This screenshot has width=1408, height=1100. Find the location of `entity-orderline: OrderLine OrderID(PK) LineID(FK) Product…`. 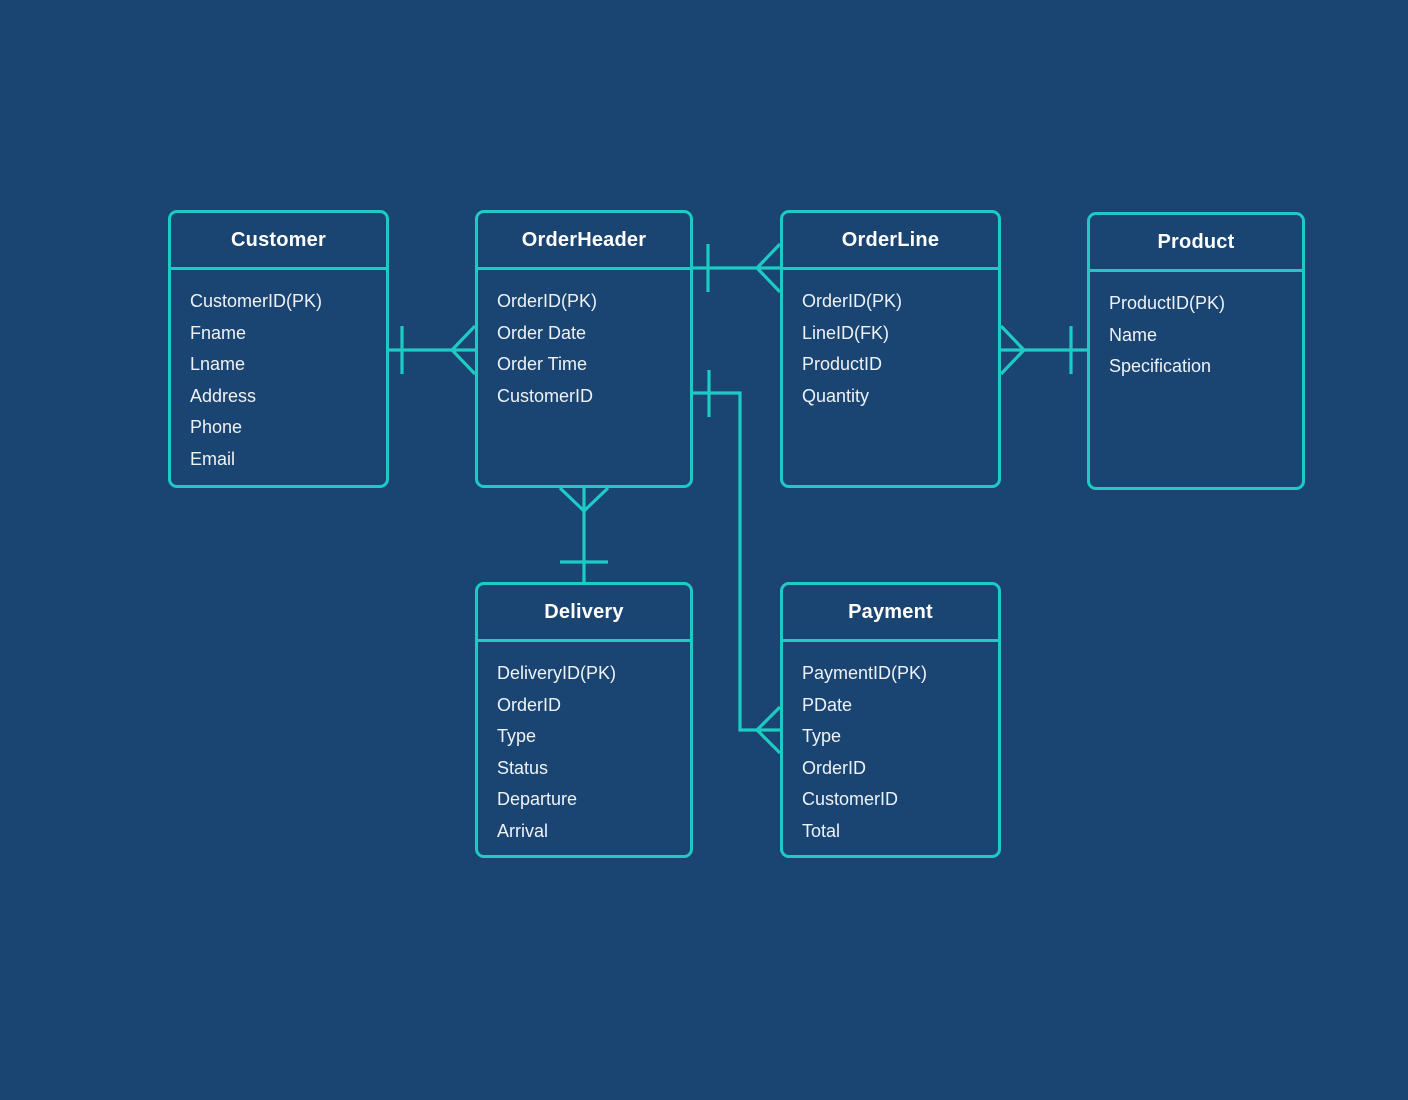

entity-orderline: OrderLine OrderID(PK) LineID(FK) Product… is located at coordinates (890, 349).